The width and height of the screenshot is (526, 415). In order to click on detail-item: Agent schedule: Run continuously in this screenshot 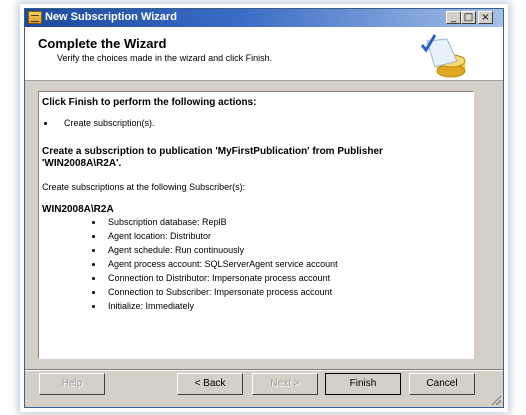, I will do `click(176, 250)`.